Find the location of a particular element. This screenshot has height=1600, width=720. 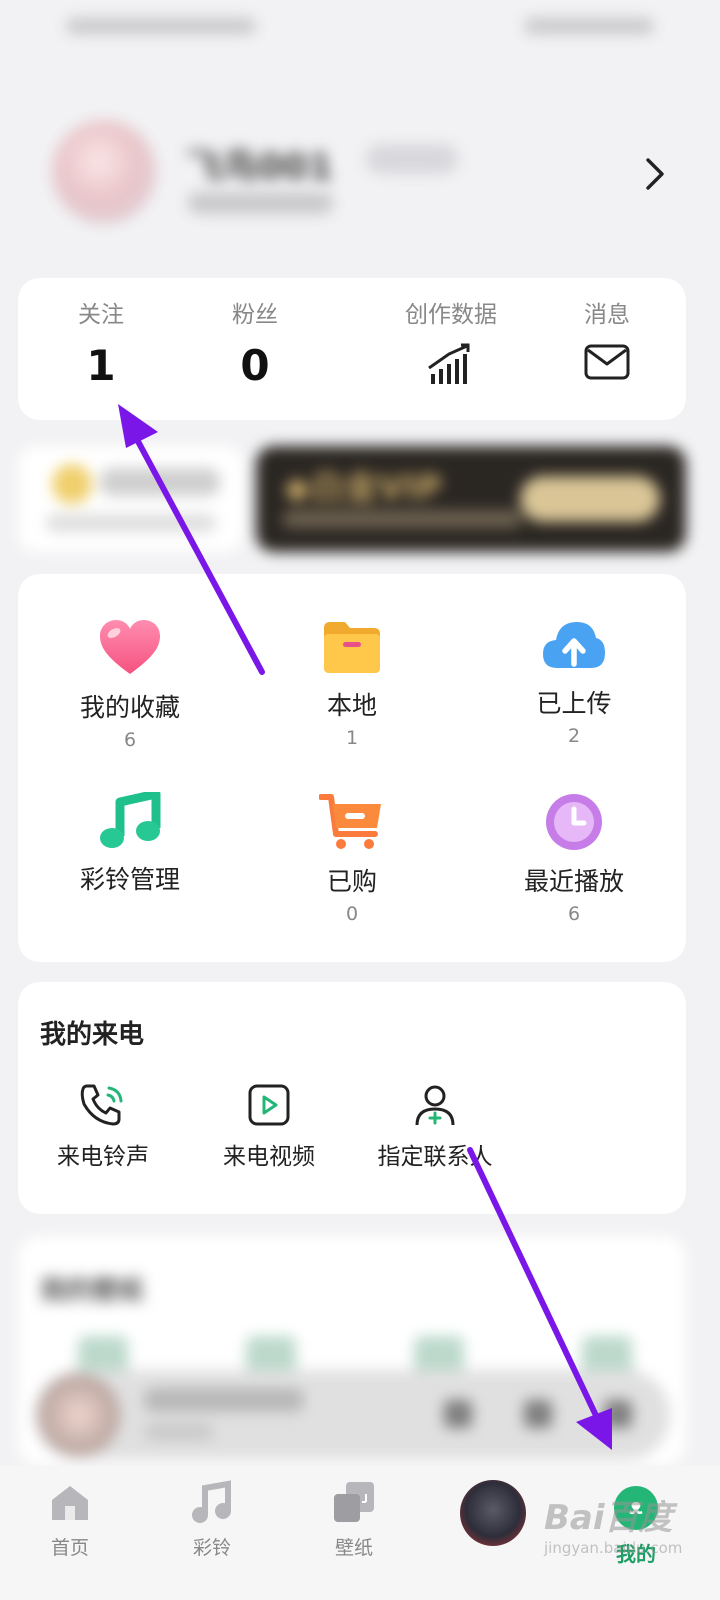

grid-item-purchased: 已购 0 is located at coordinates (352, 859).